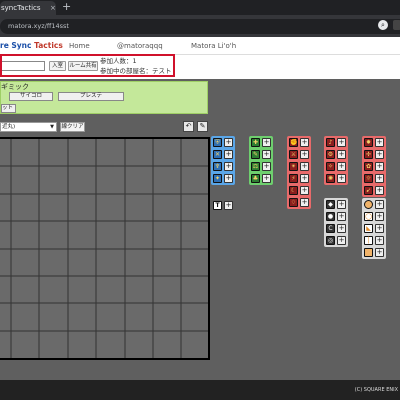  What do you see at coordinates (79, 46) in the screenshot?
I see `nav-link-home: Home` at bounding box center [79, 46].